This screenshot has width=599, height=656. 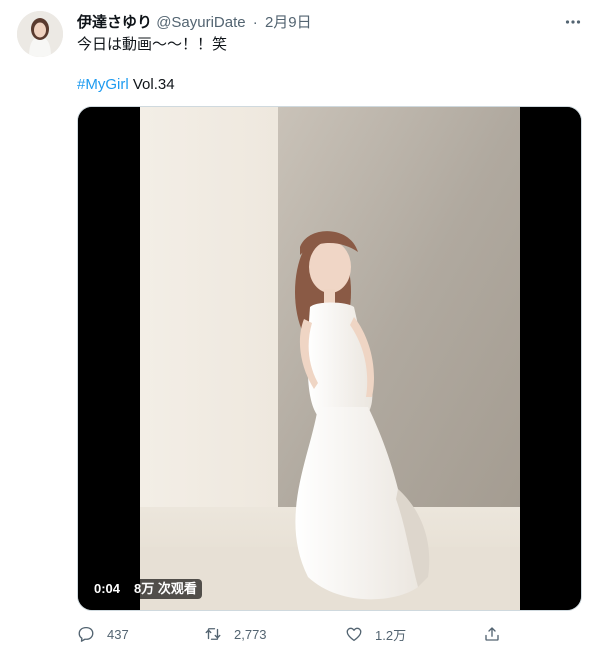 I want to click on retweet-icon, so click(x=213, y=634).